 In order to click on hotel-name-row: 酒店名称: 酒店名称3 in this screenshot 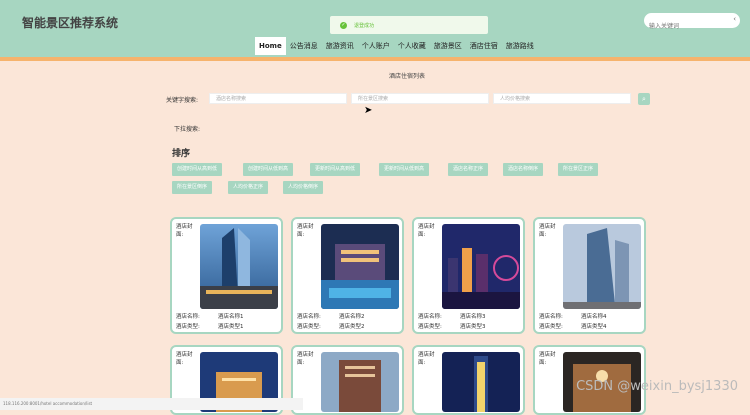, I will do `click(452, 316)`.